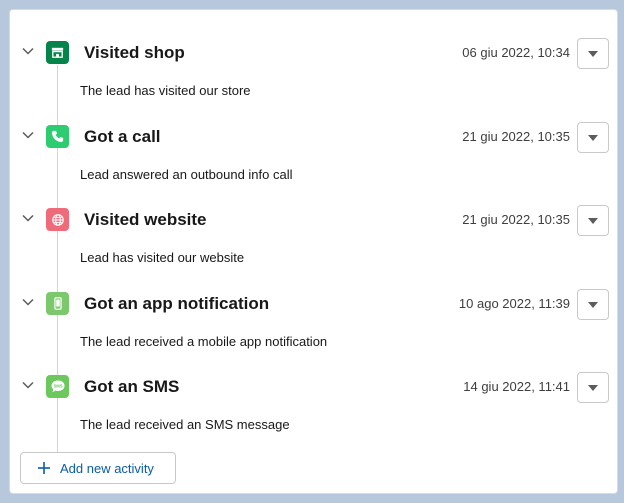 This screenshot has width=624, height=503. Describe the element at coordinates (44, 468) in the screenshot. I see `plus-icon` at that location.